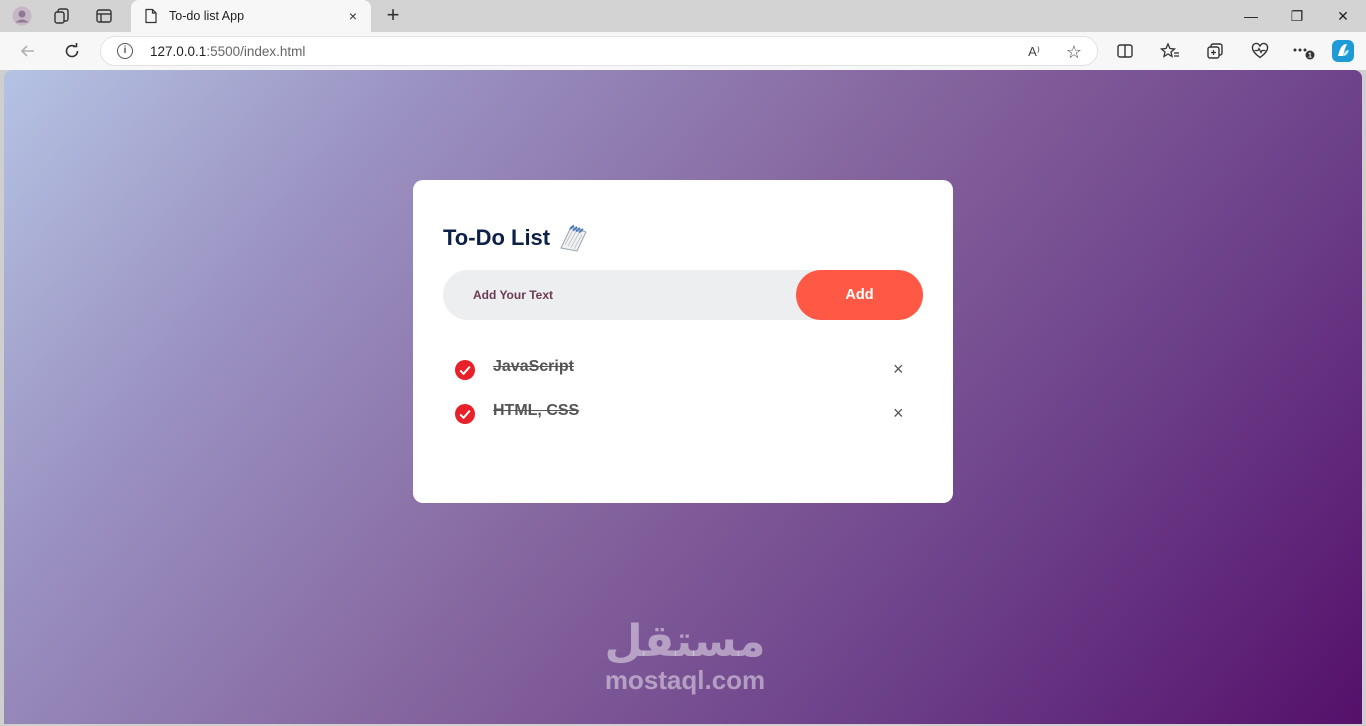 This screenshot has height=726, width=1366. Describe the element at coordinates (683, 370) in the screenshot. I see `list-item: JavaScript ×` at that location.